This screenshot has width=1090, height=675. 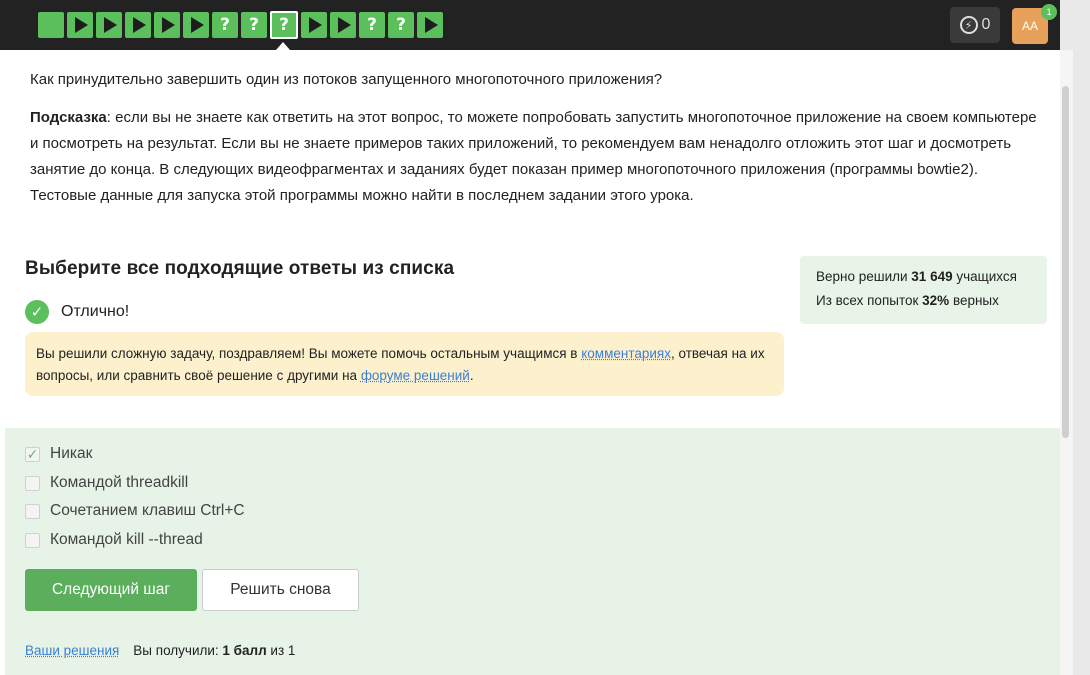 I want to click on stats-attempts-suffix: верных, so click(x=974, y=300).